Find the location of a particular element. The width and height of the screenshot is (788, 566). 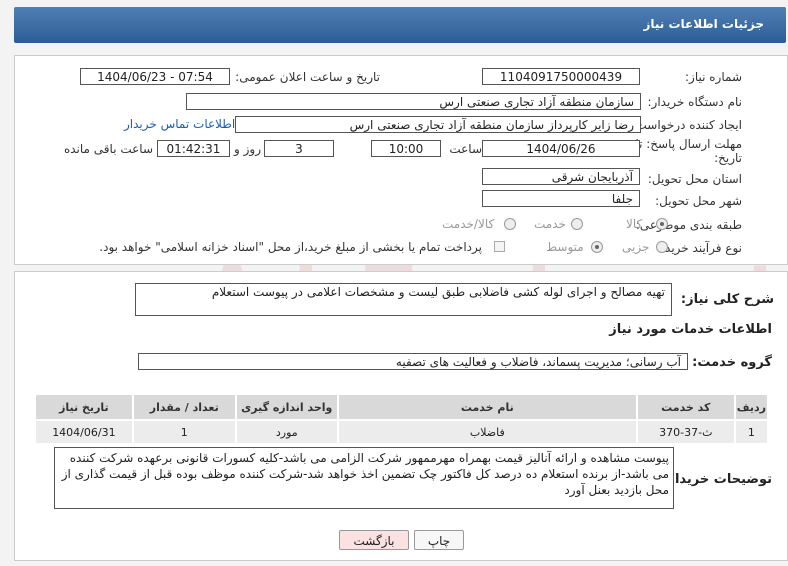

cell-service-code: ث-37-370 is located at coordinates (685, 432).